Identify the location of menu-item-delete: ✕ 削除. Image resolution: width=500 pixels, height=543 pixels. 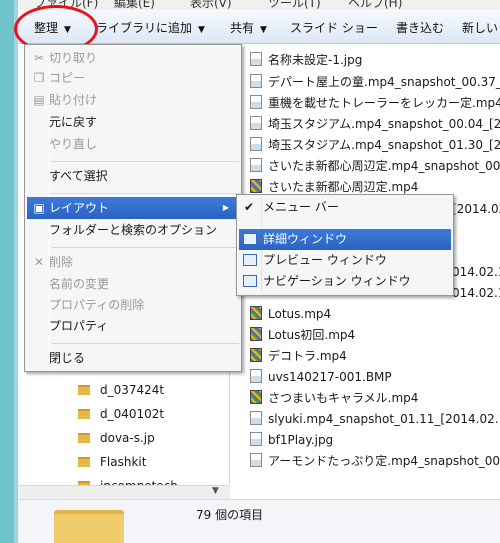
(133, 262).